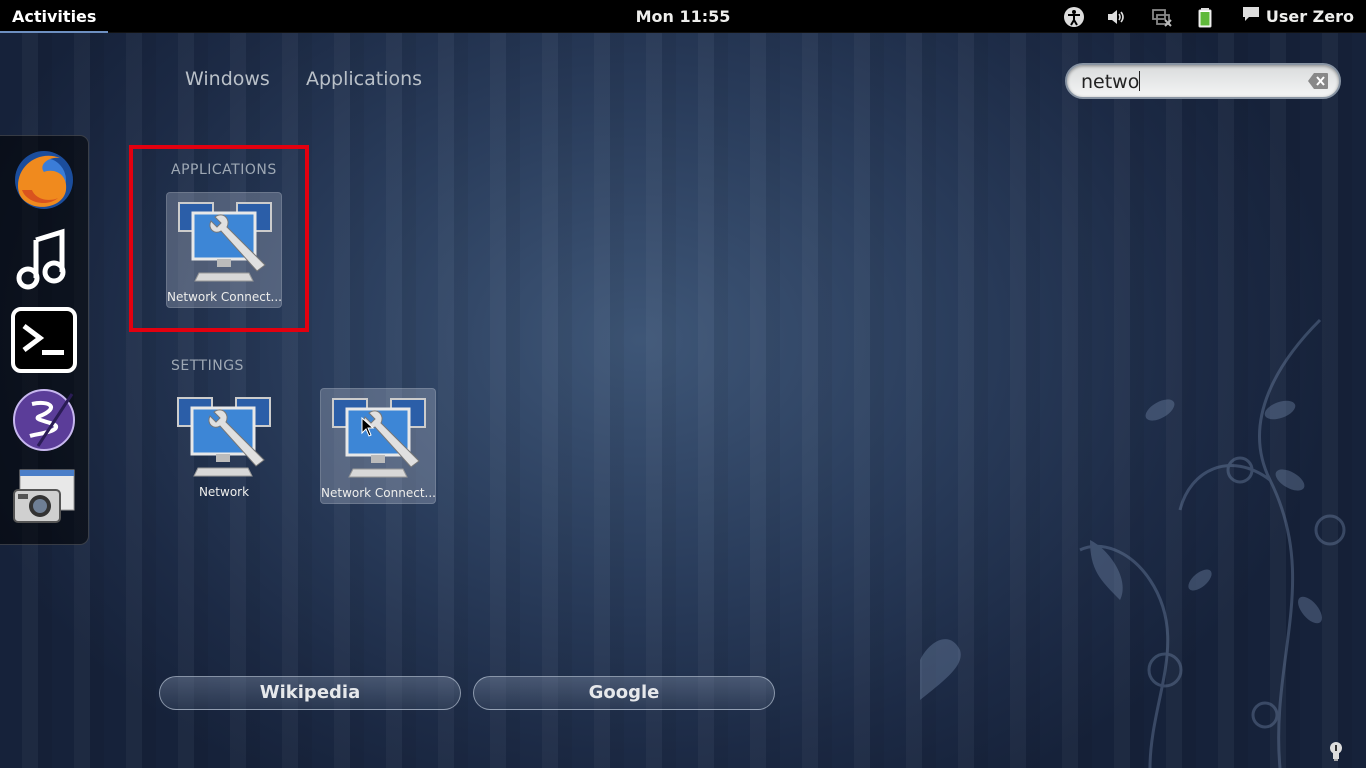  I want to click on result-label: Network, so click(224, 492).